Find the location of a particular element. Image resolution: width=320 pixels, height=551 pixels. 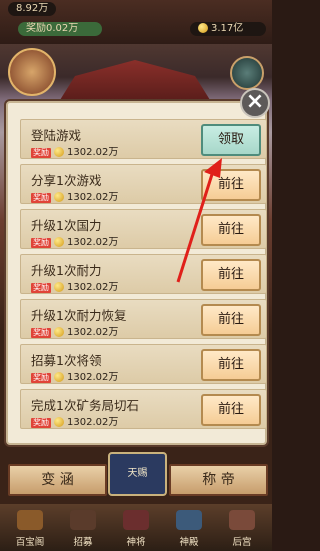

nav-item-0: 百宝阁 is located at coordinates (30, 530).